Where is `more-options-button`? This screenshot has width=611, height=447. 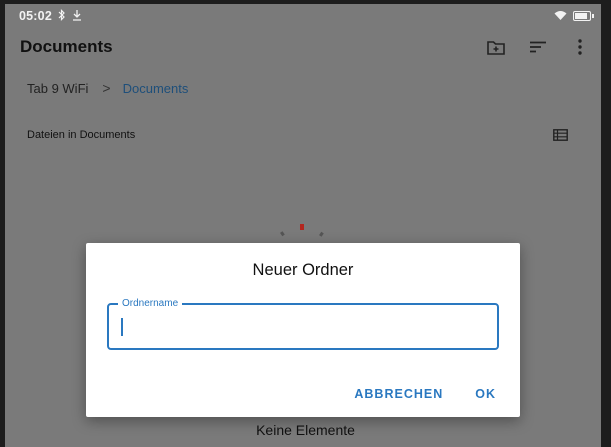 more-options-button is located at coordinates (580, 47).